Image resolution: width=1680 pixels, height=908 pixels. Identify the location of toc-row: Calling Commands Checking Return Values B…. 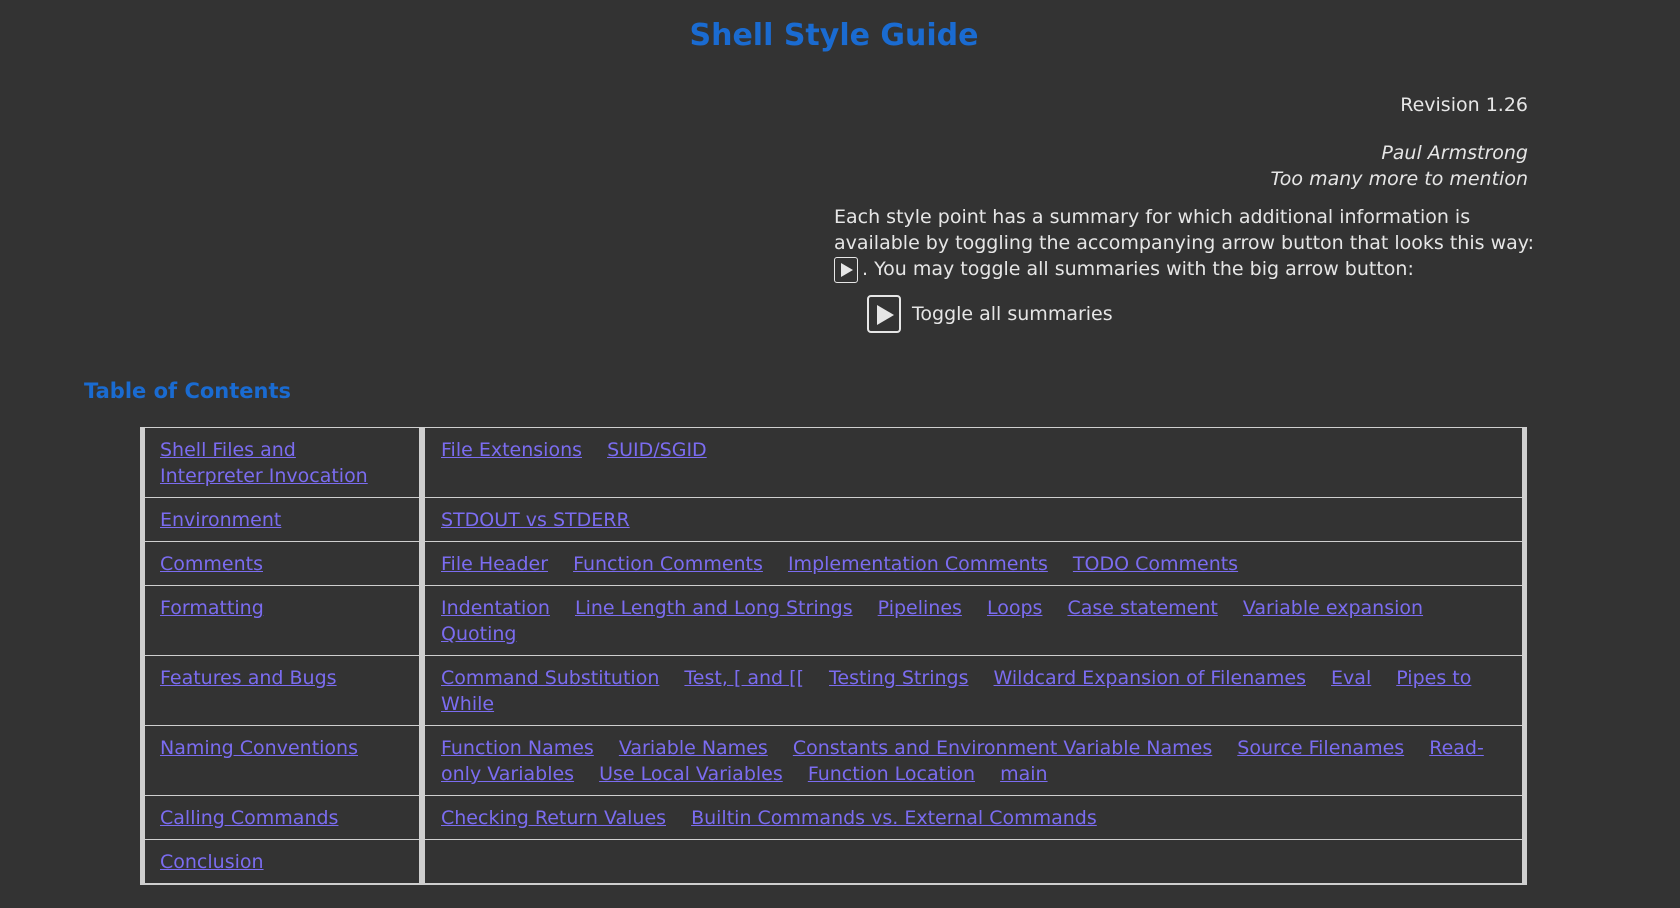
(833, 818).